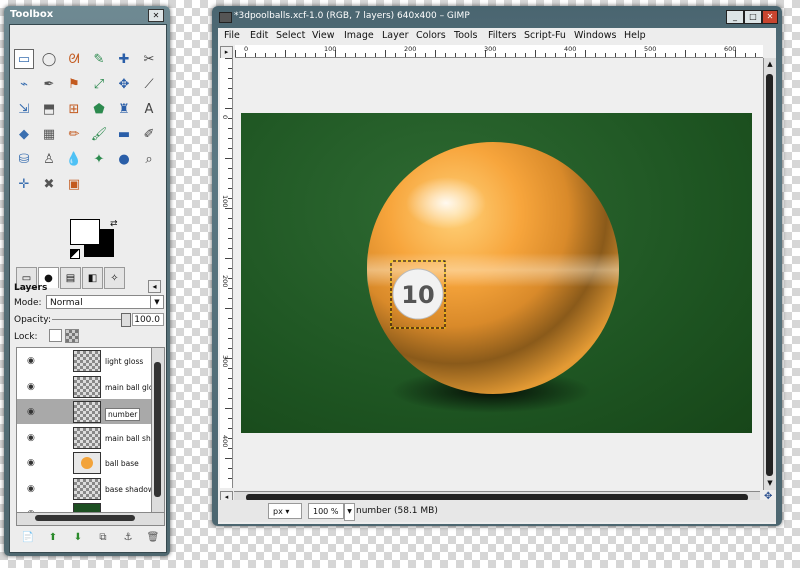 The height and width of the screenshot is (568, 800). What do you see at coordinates (149, 84) in the screenshot?
I see `rotate-icon: ⟋` at bounding box center [149, 84].